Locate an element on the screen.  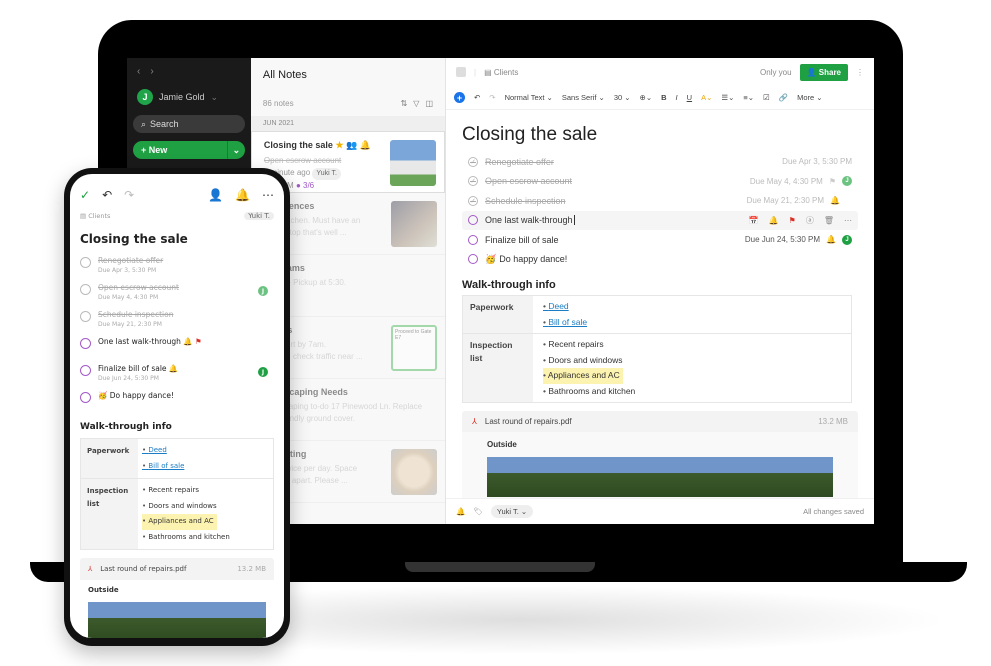
assignee-chip: Yuki T. ⌄ is located at coordinates (512, 511).